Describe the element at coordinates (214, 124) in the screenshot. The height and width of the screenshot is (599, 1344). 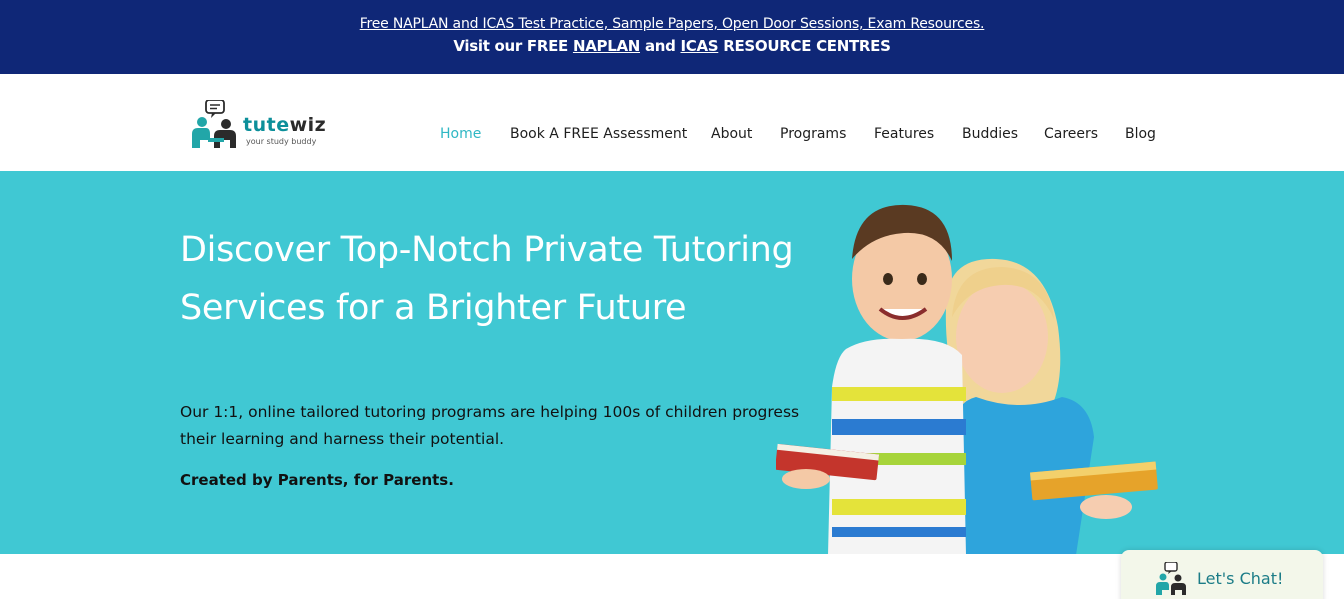
I see `tutewiz-logo-icon` at that location.